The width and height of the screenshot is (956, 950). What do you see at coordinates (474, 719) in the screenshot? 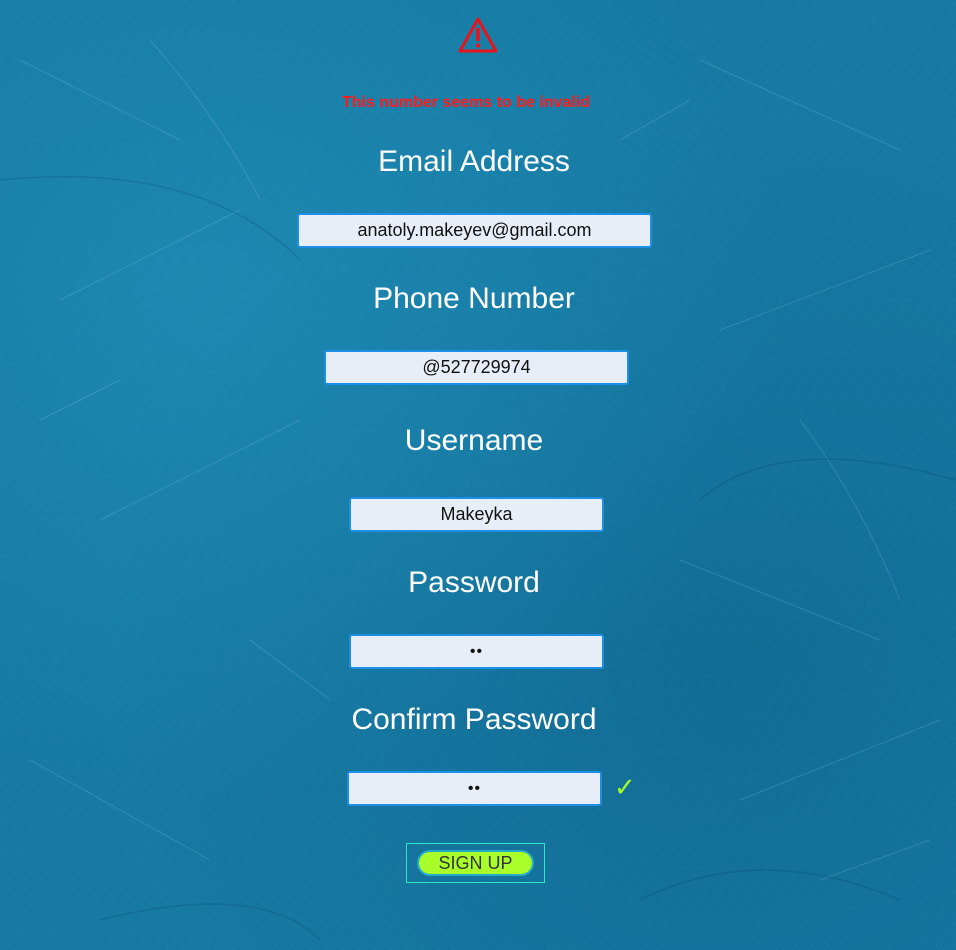
I see `confirm-password-label: Confirm Password` at bounding box center [474, 719].